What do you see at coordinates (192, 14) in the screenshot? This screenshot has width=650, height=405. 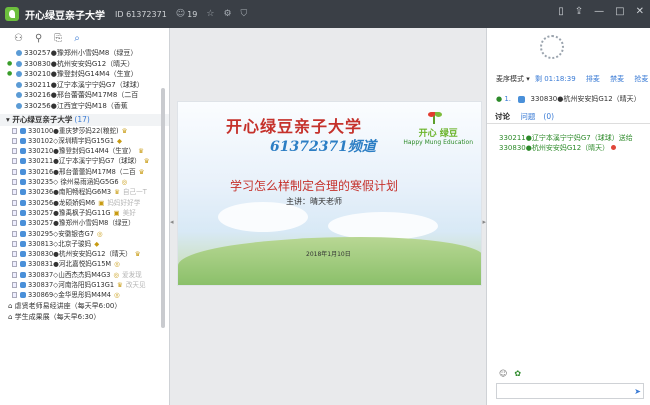 I see `member-count: 19` at bounding box center [192, 14].